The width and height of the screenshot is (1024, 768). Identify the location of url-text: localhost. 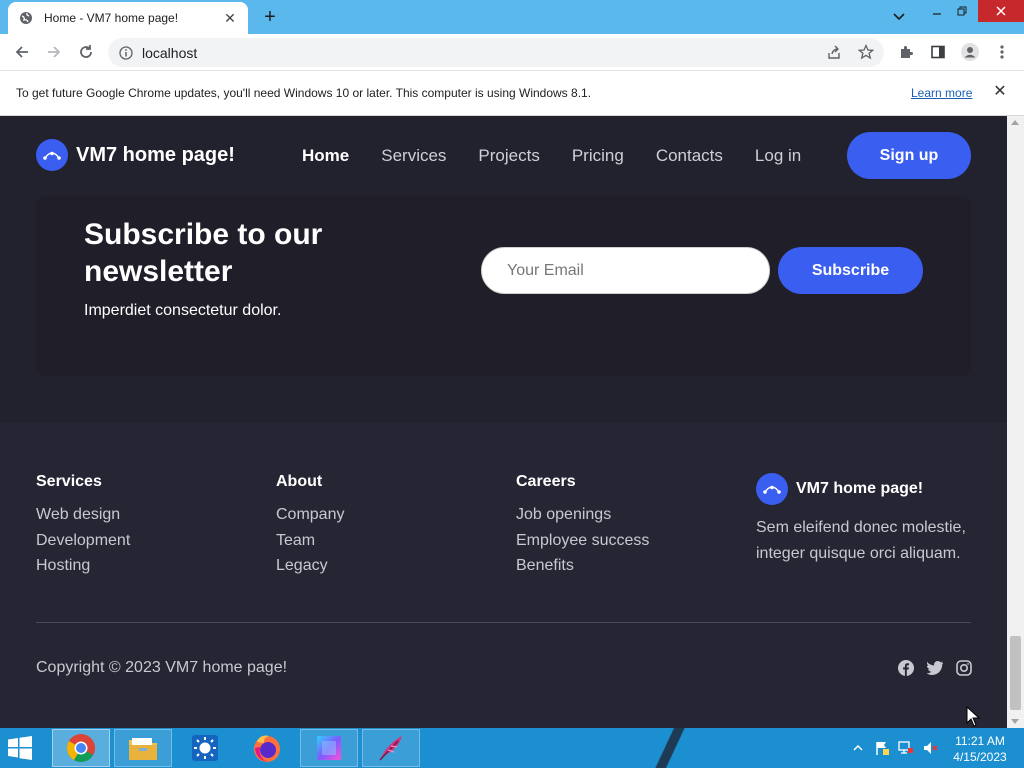
(170, 52).